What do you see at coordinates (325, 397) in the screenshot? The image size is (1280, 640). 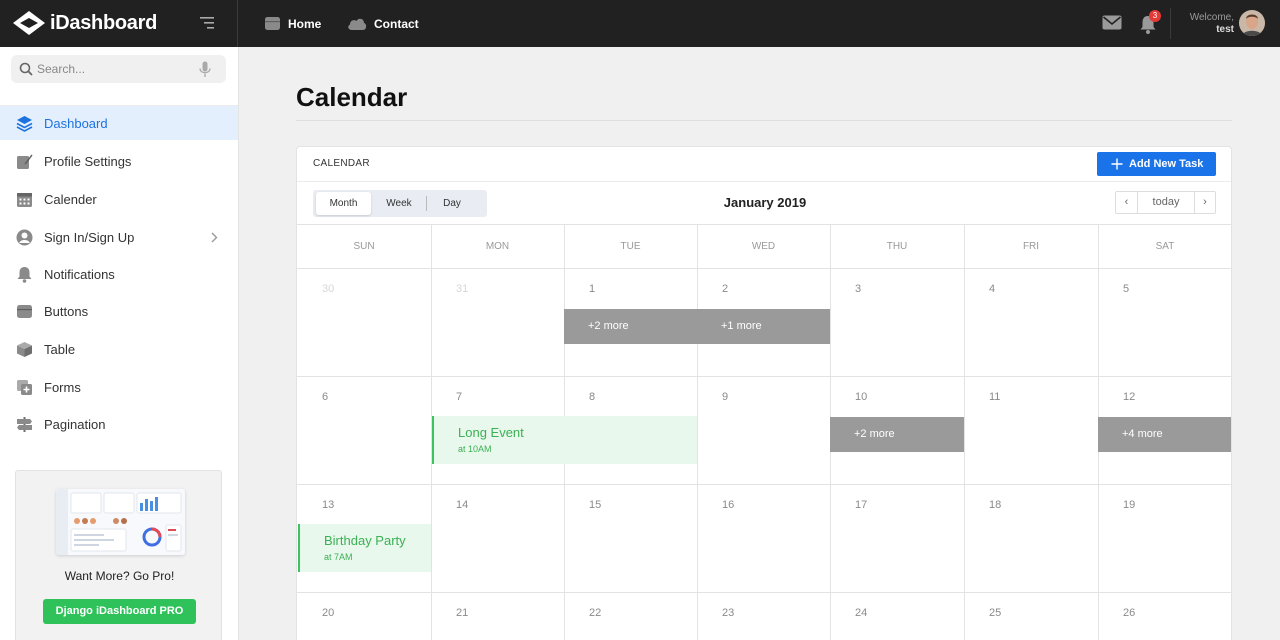 I see `day-number: 6` at bounding box center [325, 397].